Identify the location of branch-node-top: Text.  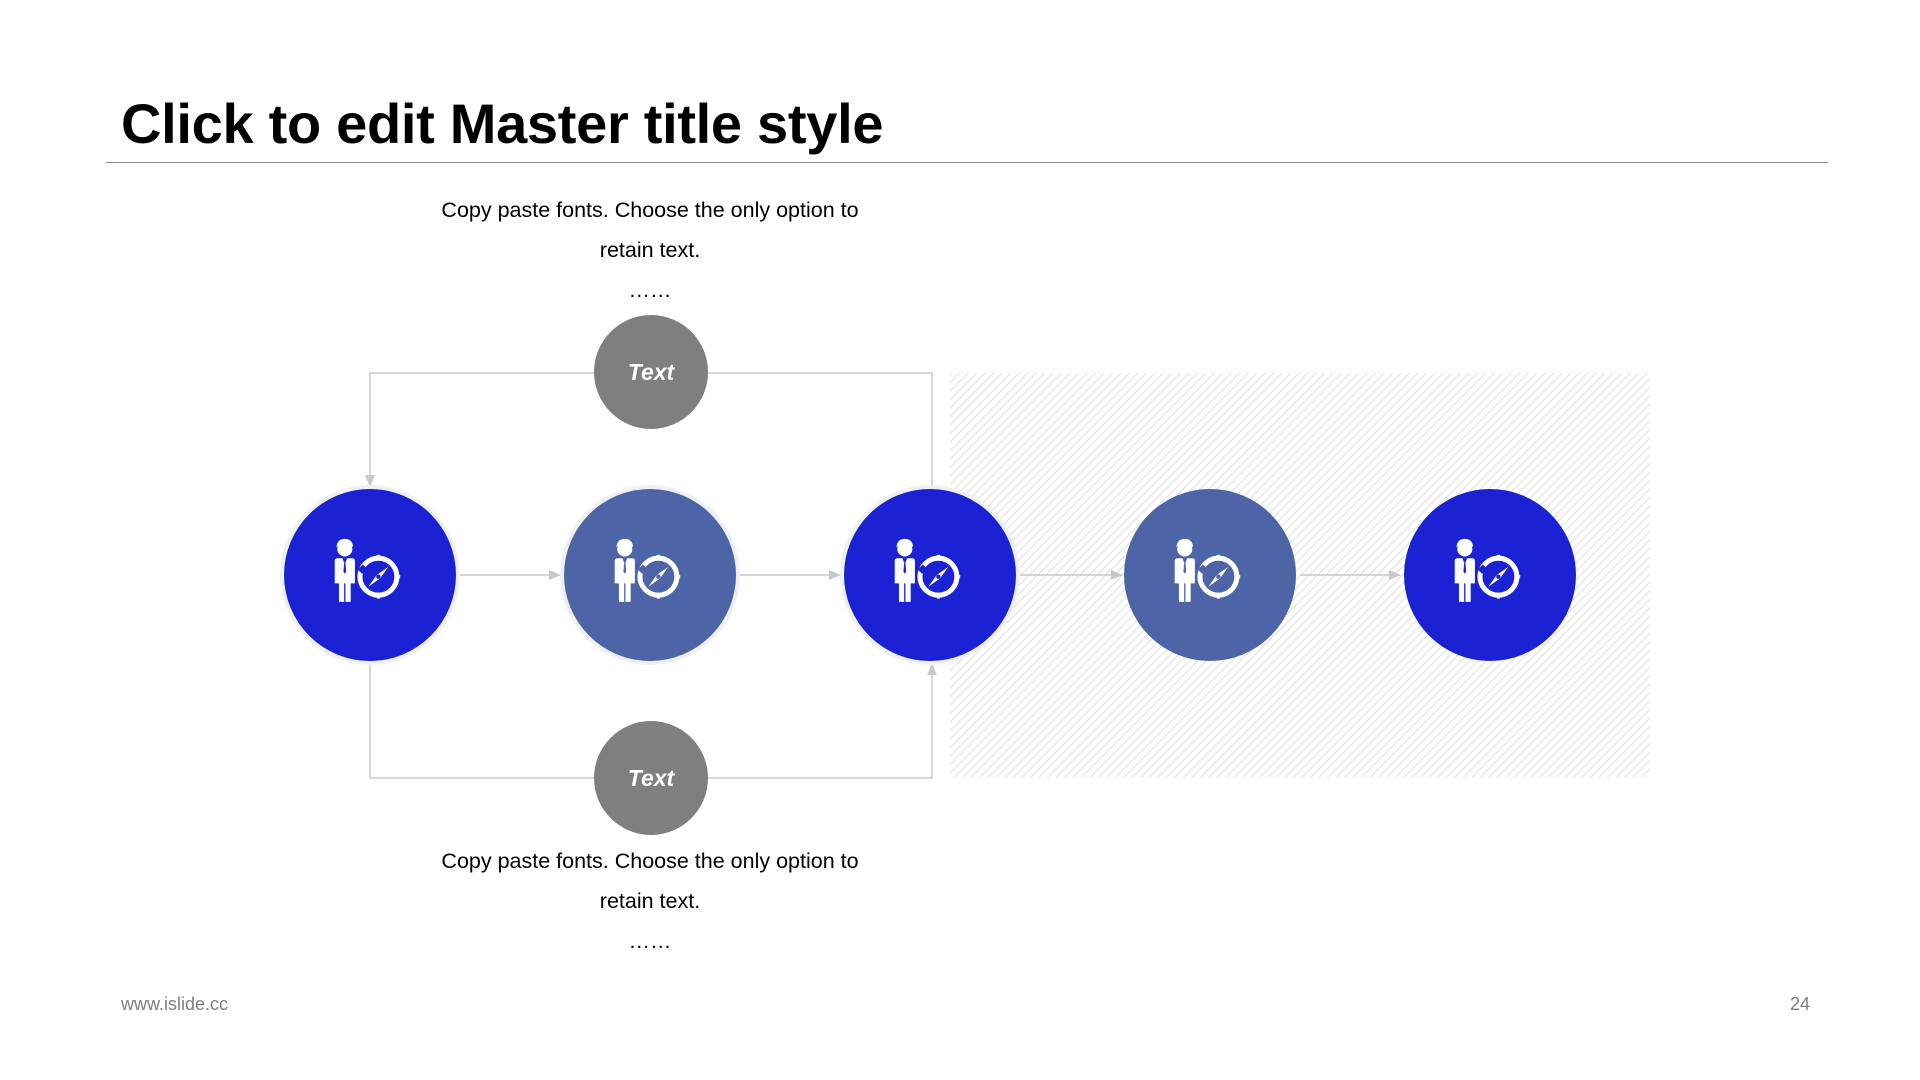
(651, 372).